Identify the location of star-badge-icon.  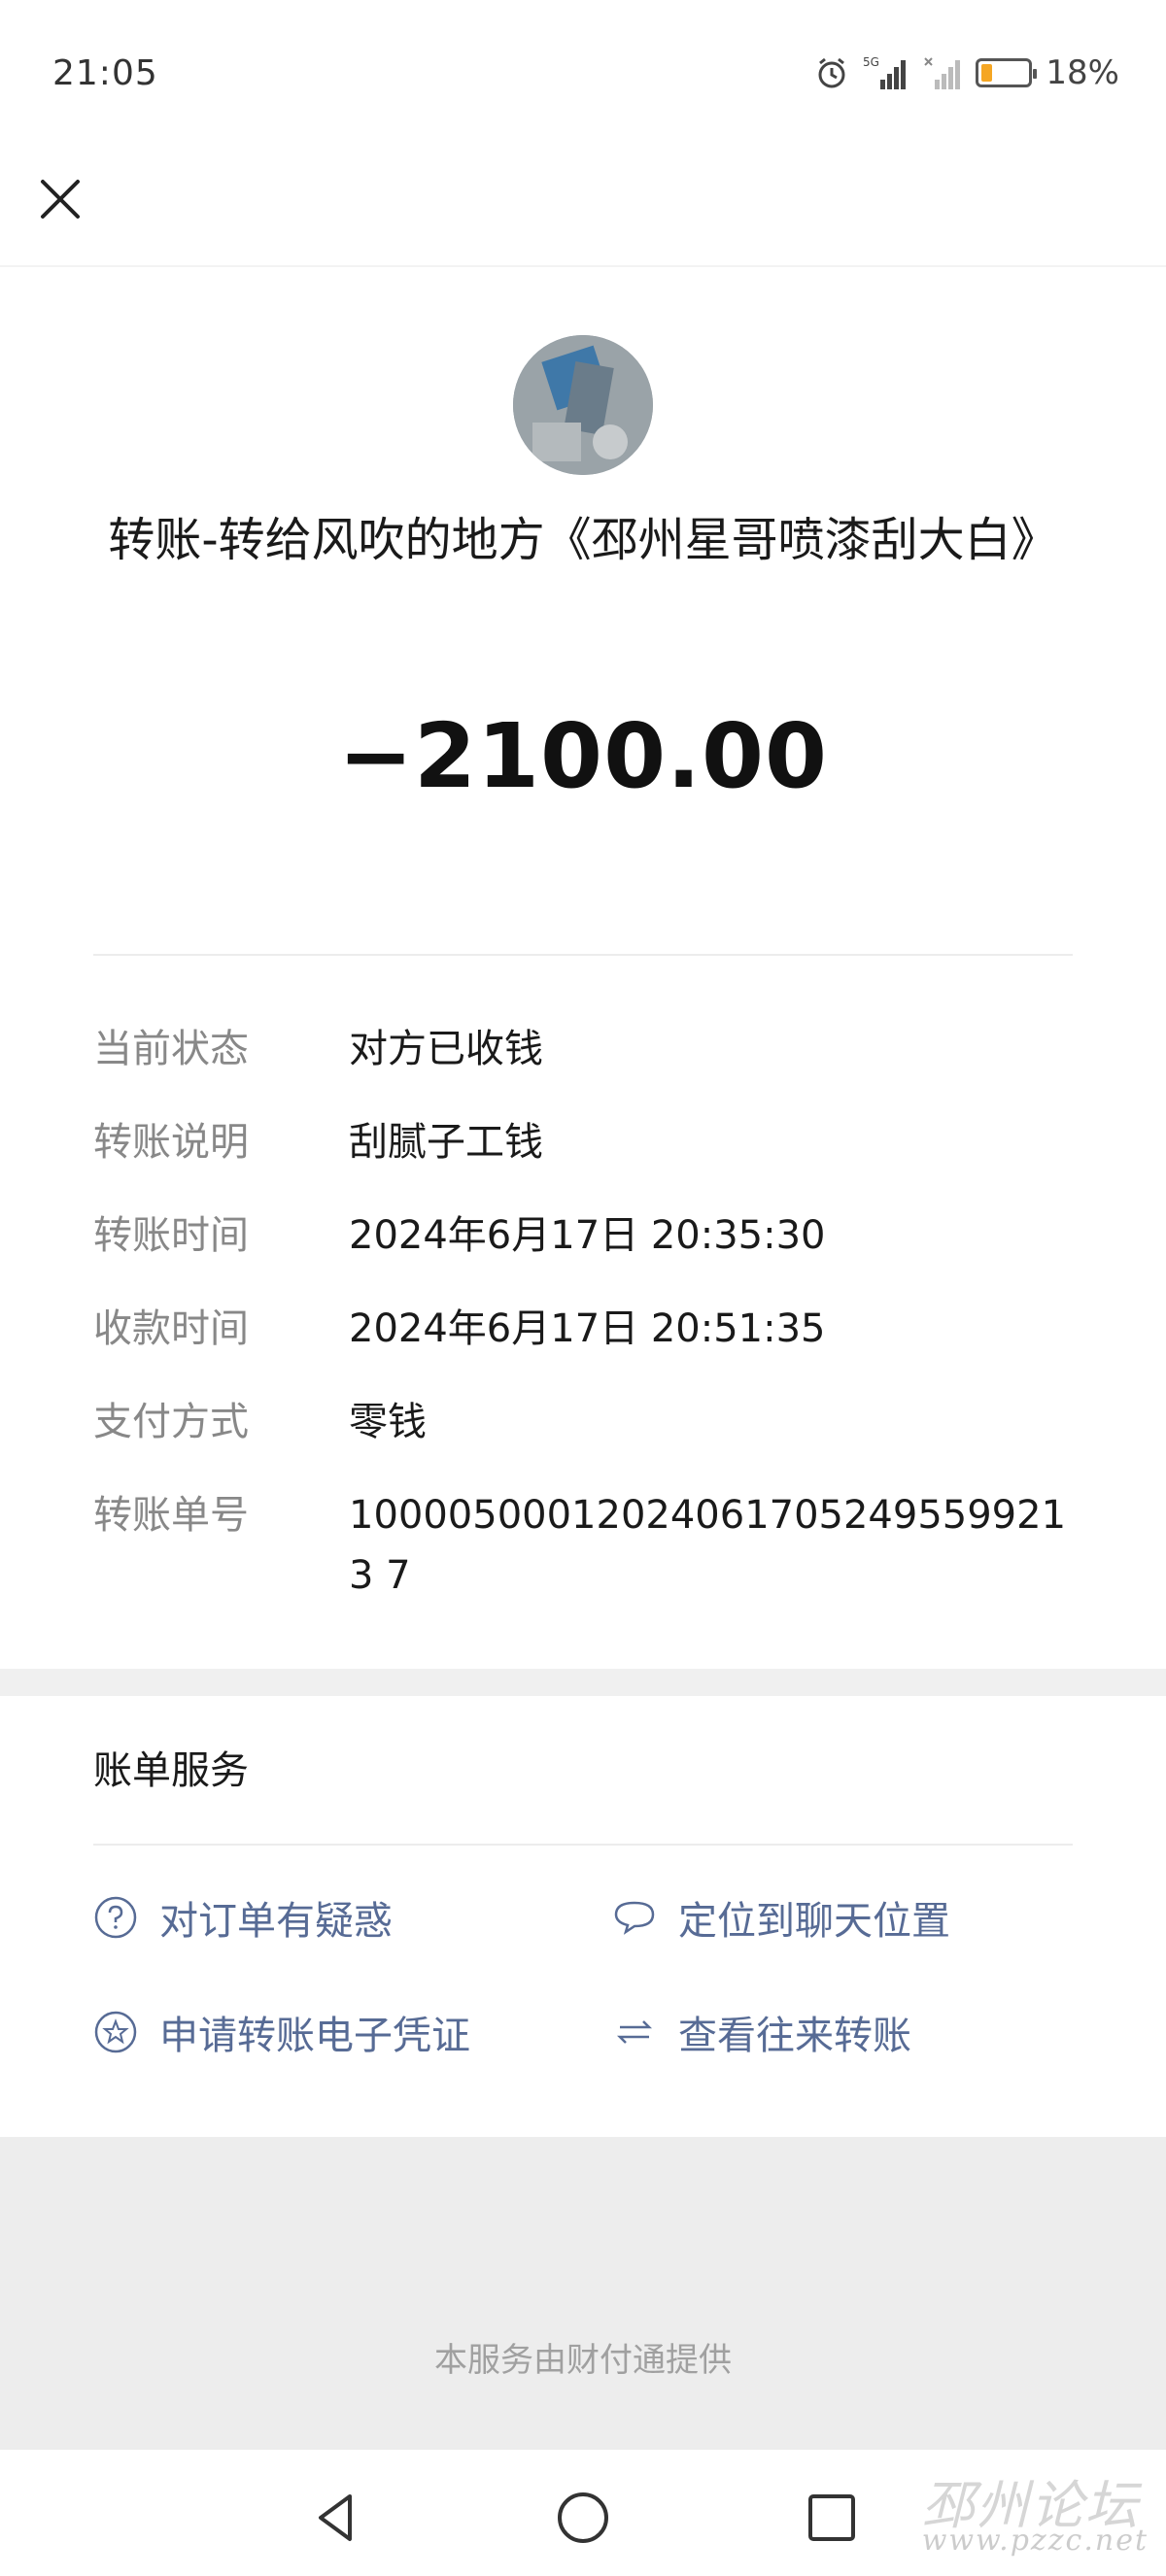
(115, 2032).